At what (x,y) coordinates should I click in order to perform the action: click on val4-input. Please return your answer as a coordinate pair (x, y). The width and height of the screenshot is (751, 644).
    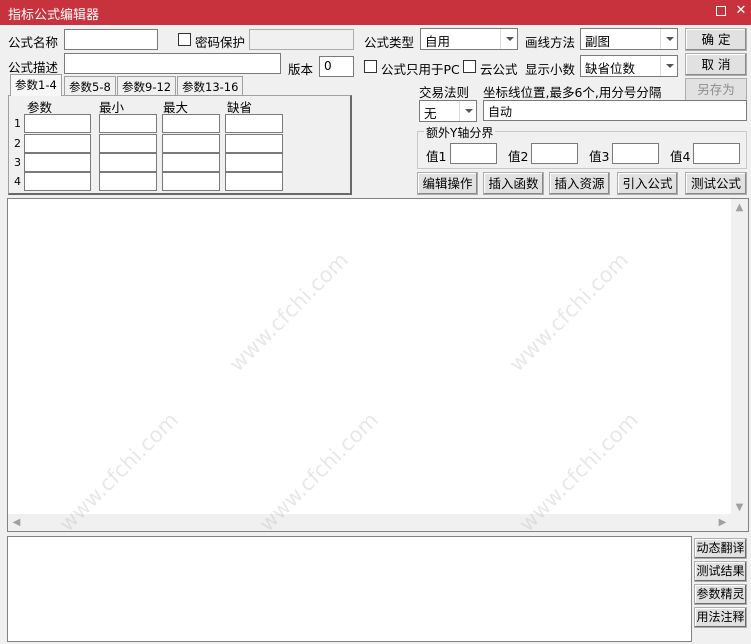
    Looking at the image, I should click on (716, 153).